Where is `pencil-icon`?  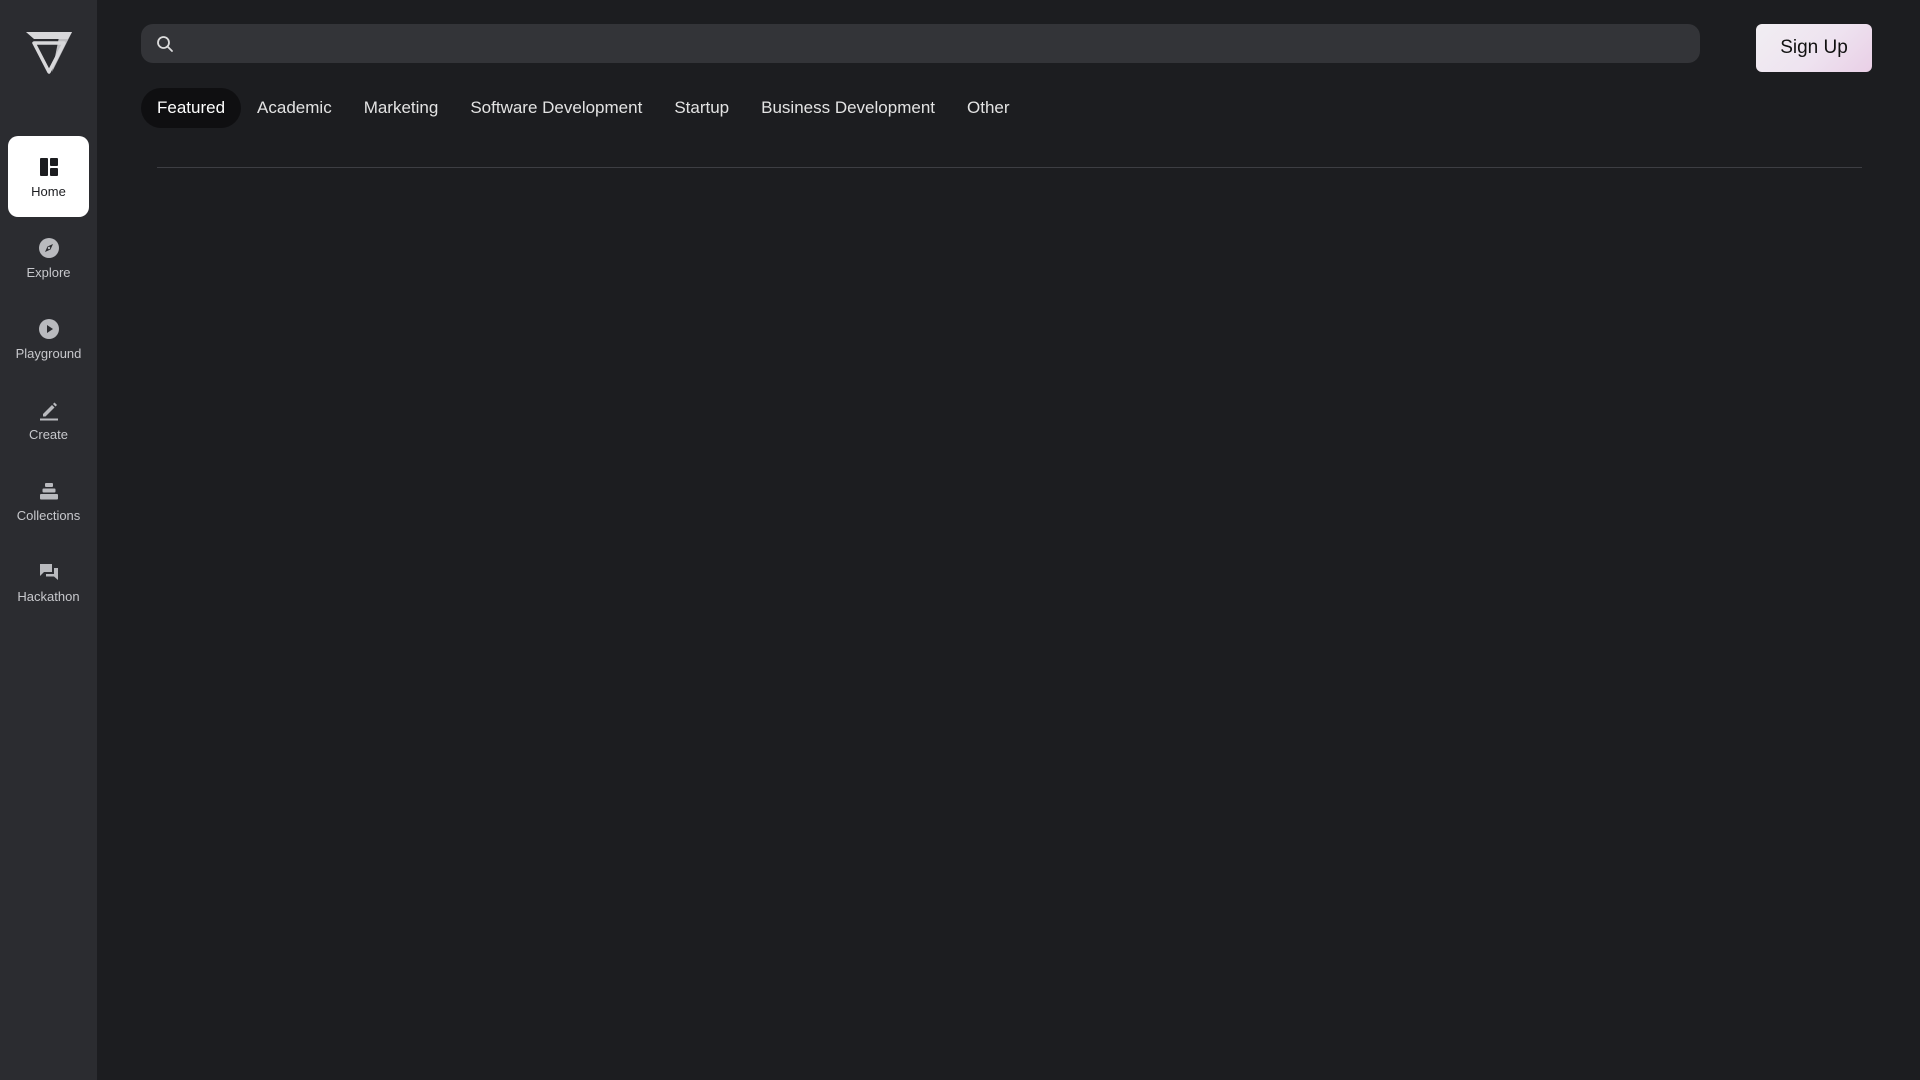
pencil-icon is located at coordinates (49, 410).